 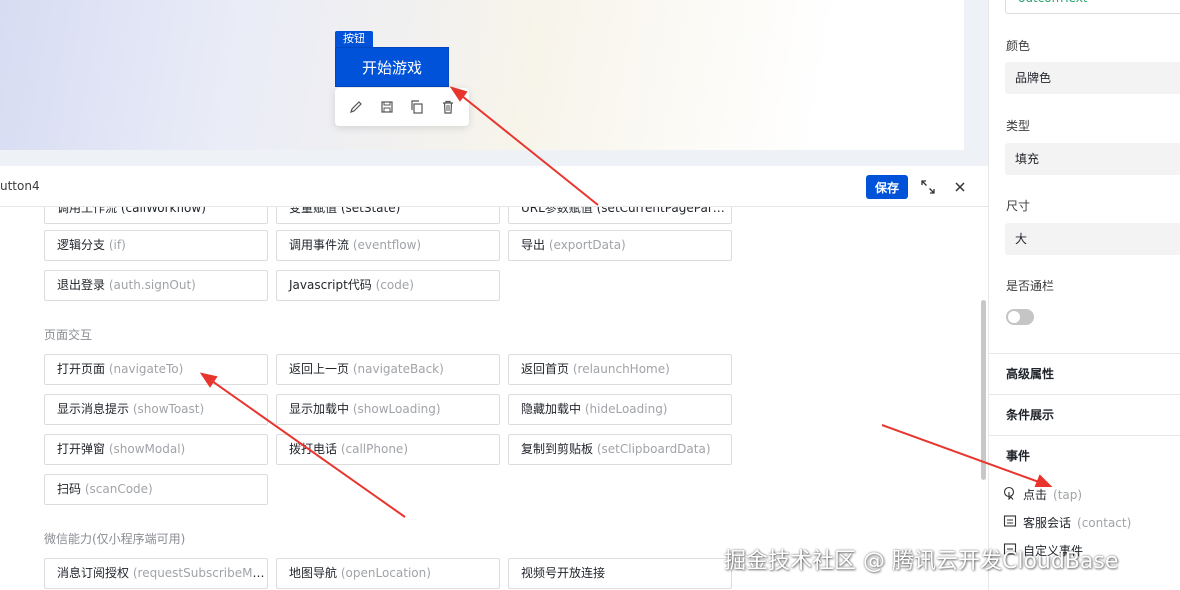 I want to click on widget-type-tag: 按钮, so click(x=354, y=39).